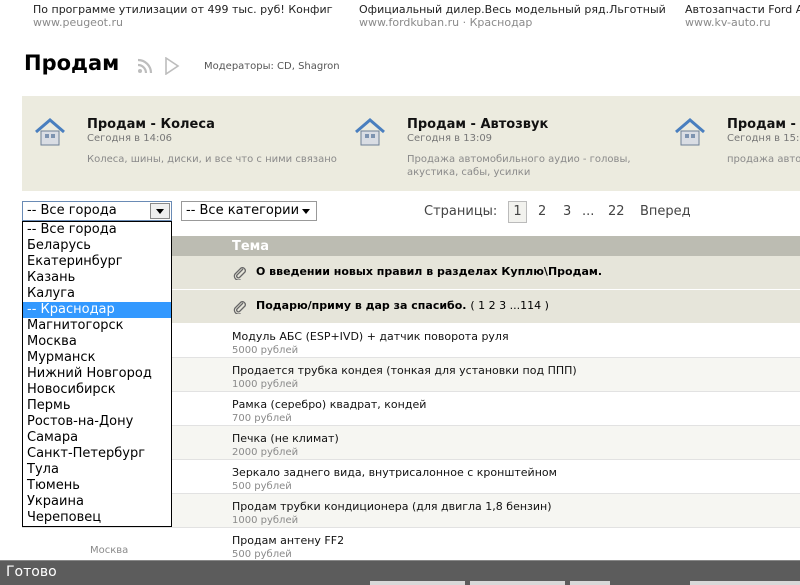 The width and height of the screenshot is (800, 585). Describe the element at coordinates (97, 486) in the screenshot. I see `city-option: Тюмень` at that location.